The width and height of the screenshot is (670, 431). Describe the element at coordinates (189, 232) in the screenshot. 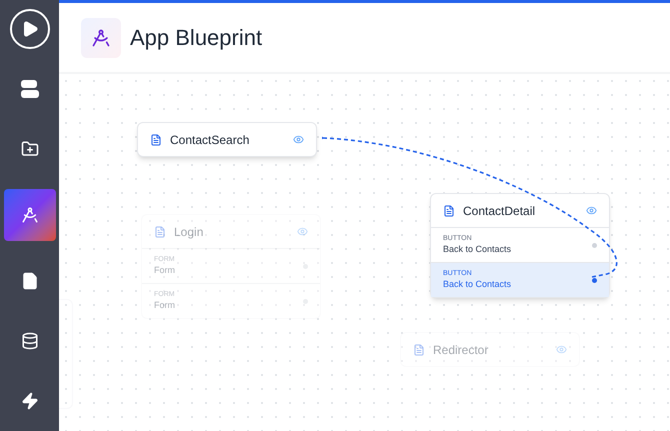

I see `node-title: Login` at that location.